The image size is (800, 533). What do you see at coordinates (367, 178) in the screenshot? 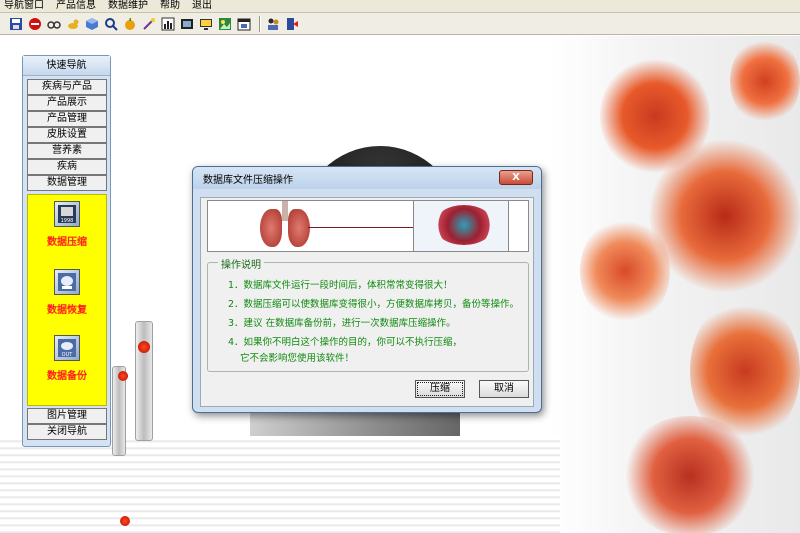
I see `dialog-titlebar: 数据库文件压缩操作 X` at bounding box center [367, 178].